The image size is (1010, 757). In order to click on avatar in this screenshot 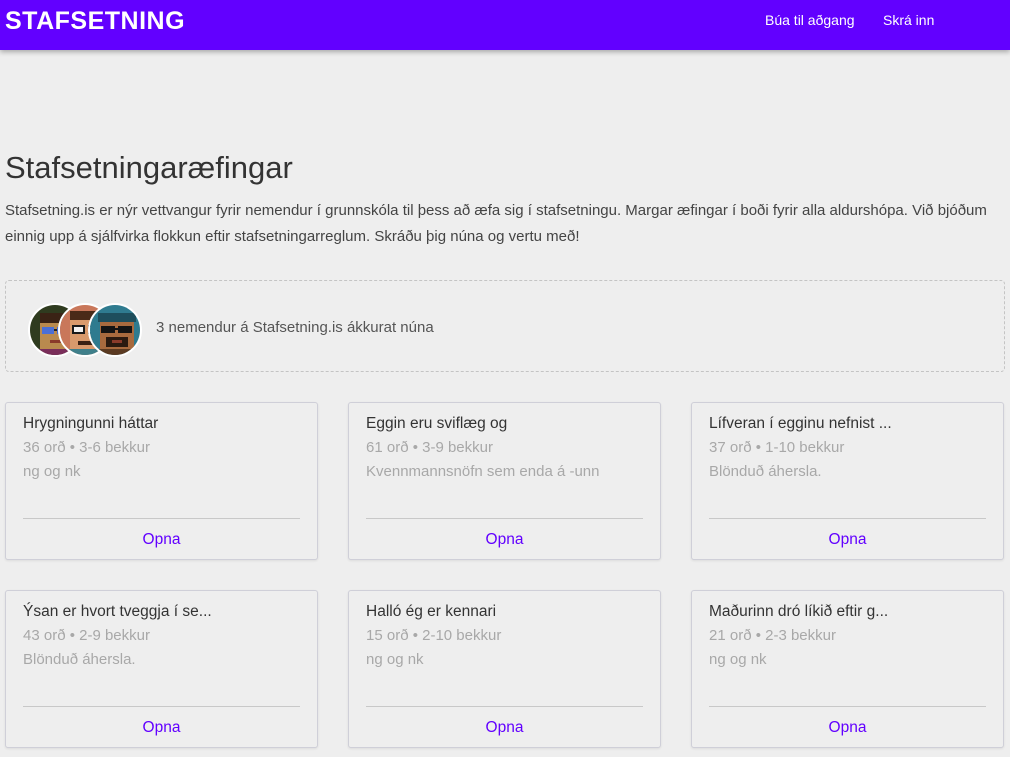, I will do `click(115, 330)`.